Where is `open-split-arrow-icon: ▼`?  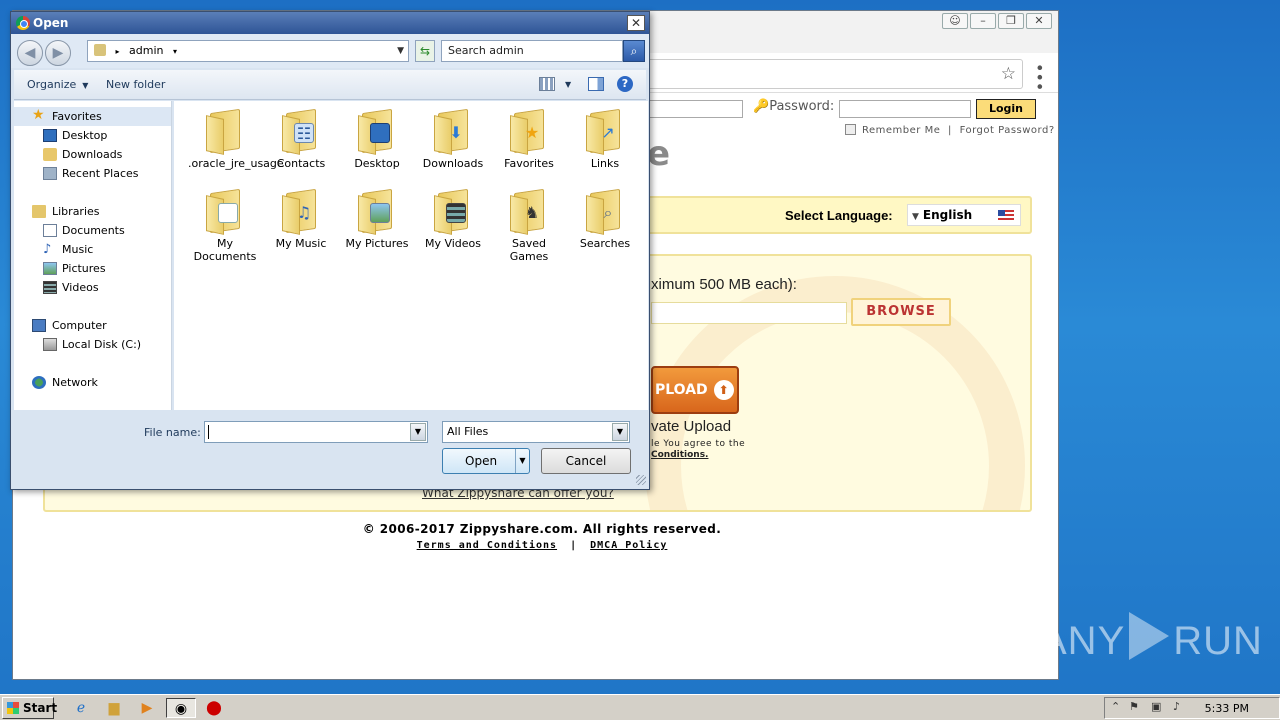 open-split-arrow-icon: ▼ is located at coordinates (522, 461).